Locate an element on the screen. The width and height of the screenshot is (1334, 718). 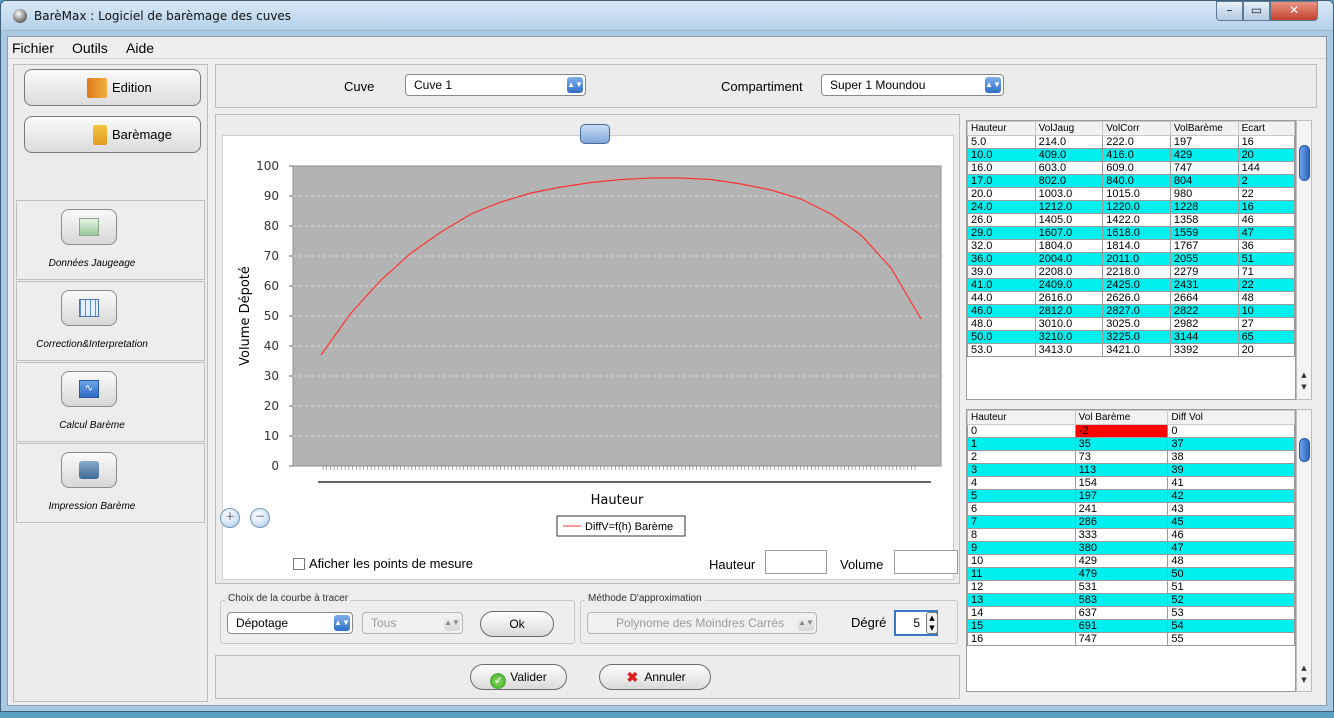
table-row: 32.0 1804.0 1814.0 1767 36 is located at coordinates (1131, 246).